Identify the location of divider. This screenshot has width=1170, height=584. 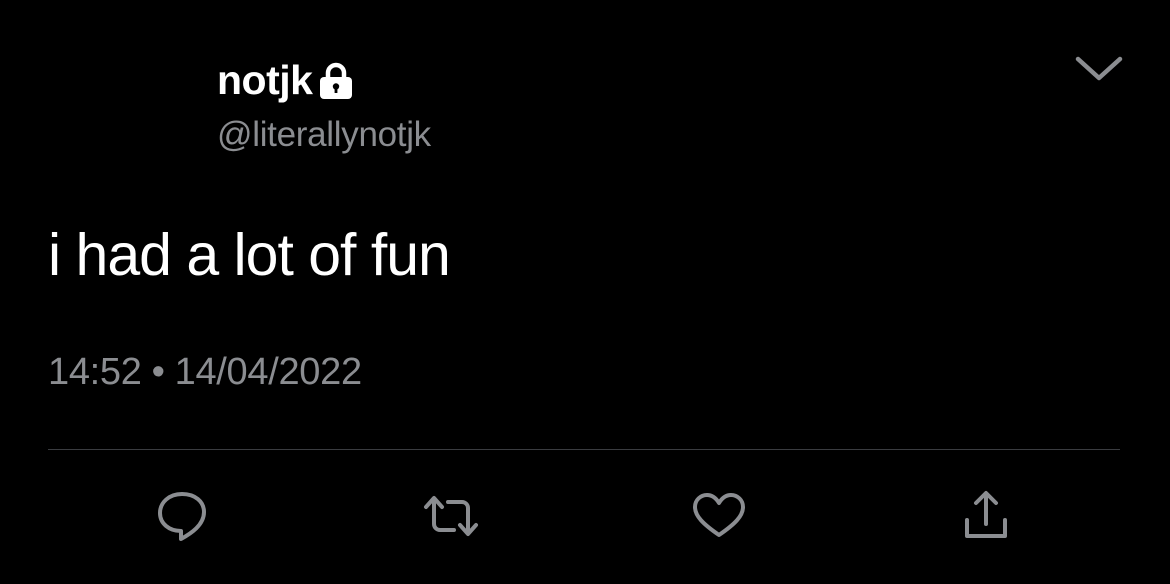
(584, 449).